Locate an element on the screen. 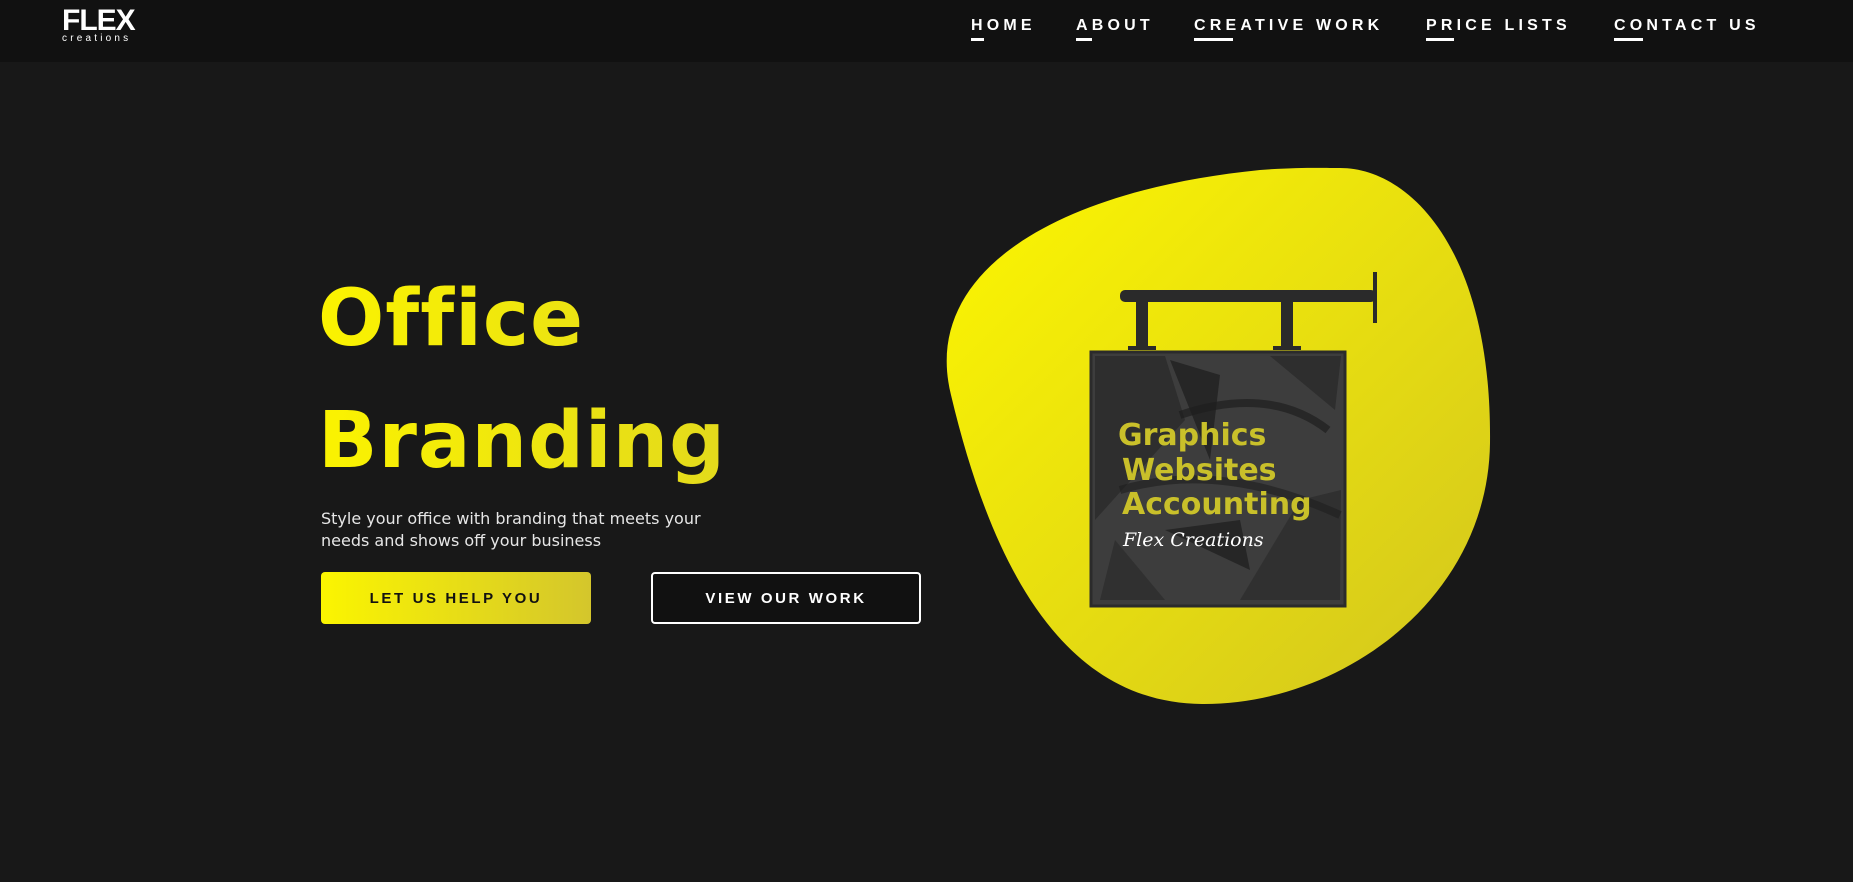  sign-line-3: Accounting is located at coordinates (1217, 504).